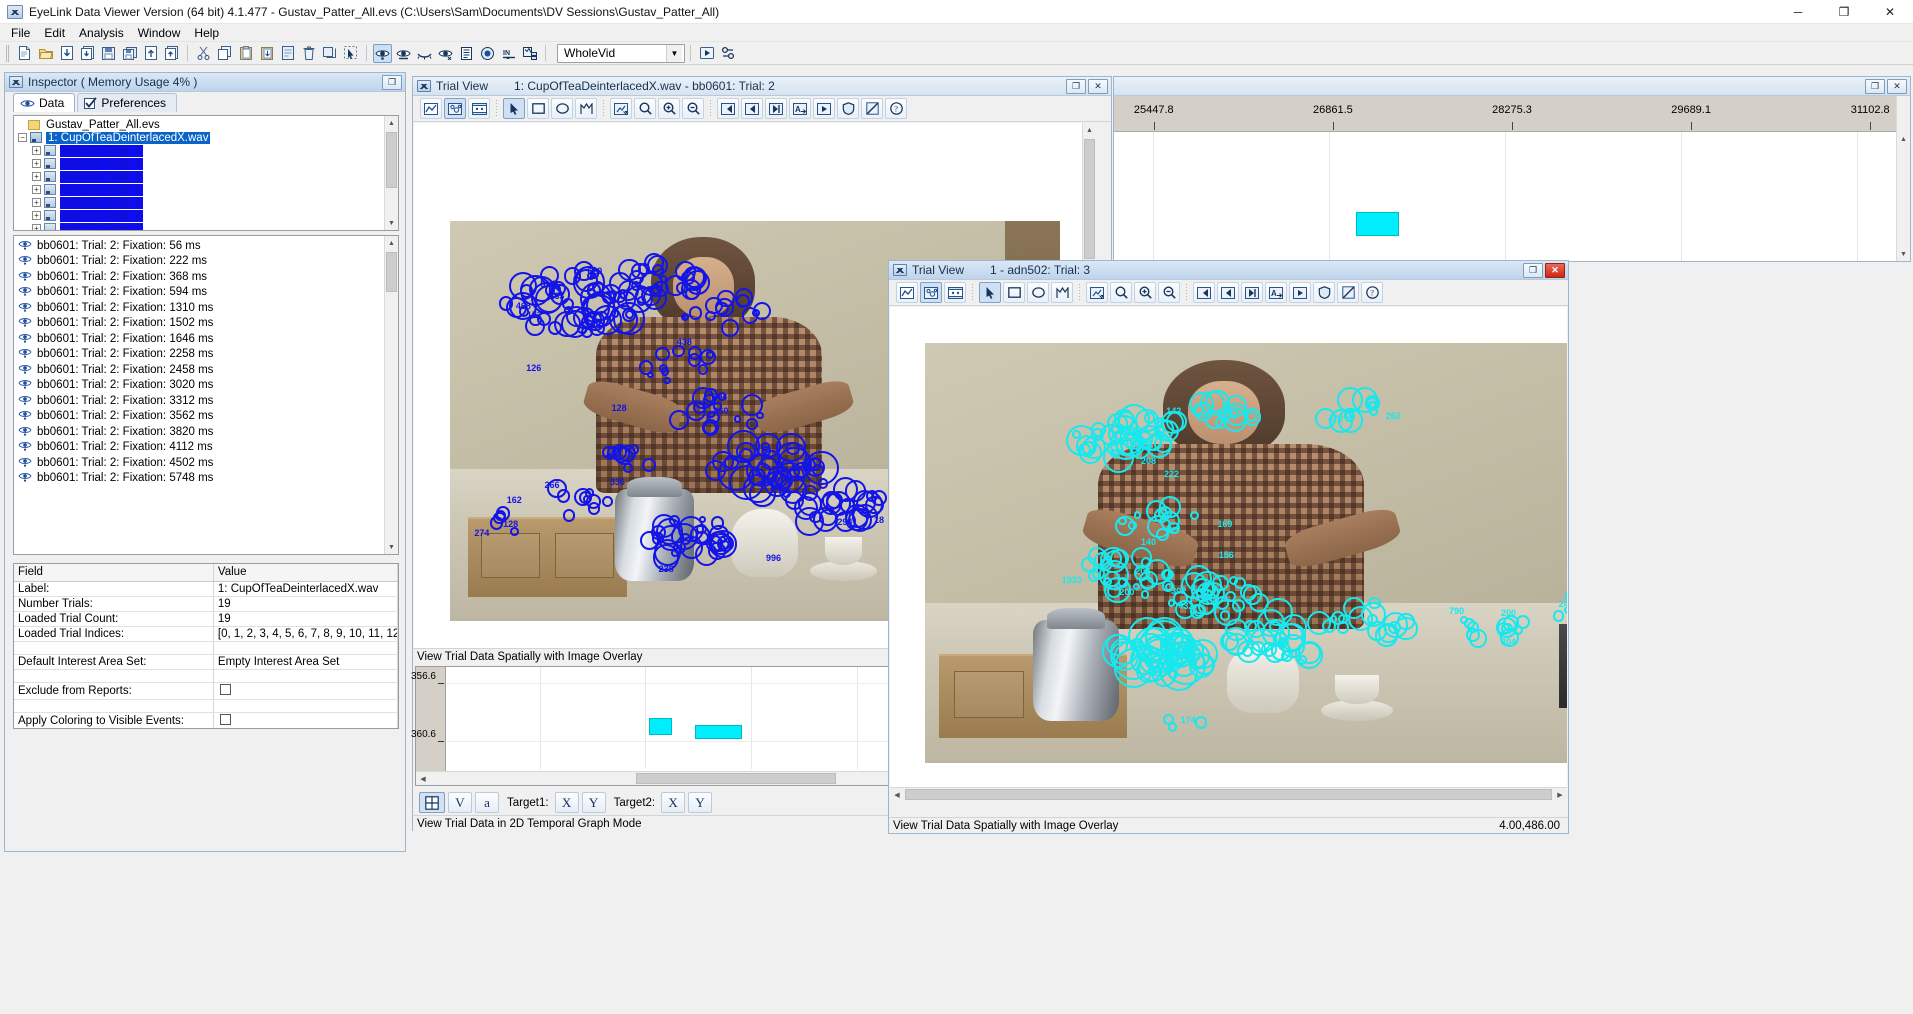 The image size is (1913, 1014). I want to click on prev-trial-icon, so click(752, 108).